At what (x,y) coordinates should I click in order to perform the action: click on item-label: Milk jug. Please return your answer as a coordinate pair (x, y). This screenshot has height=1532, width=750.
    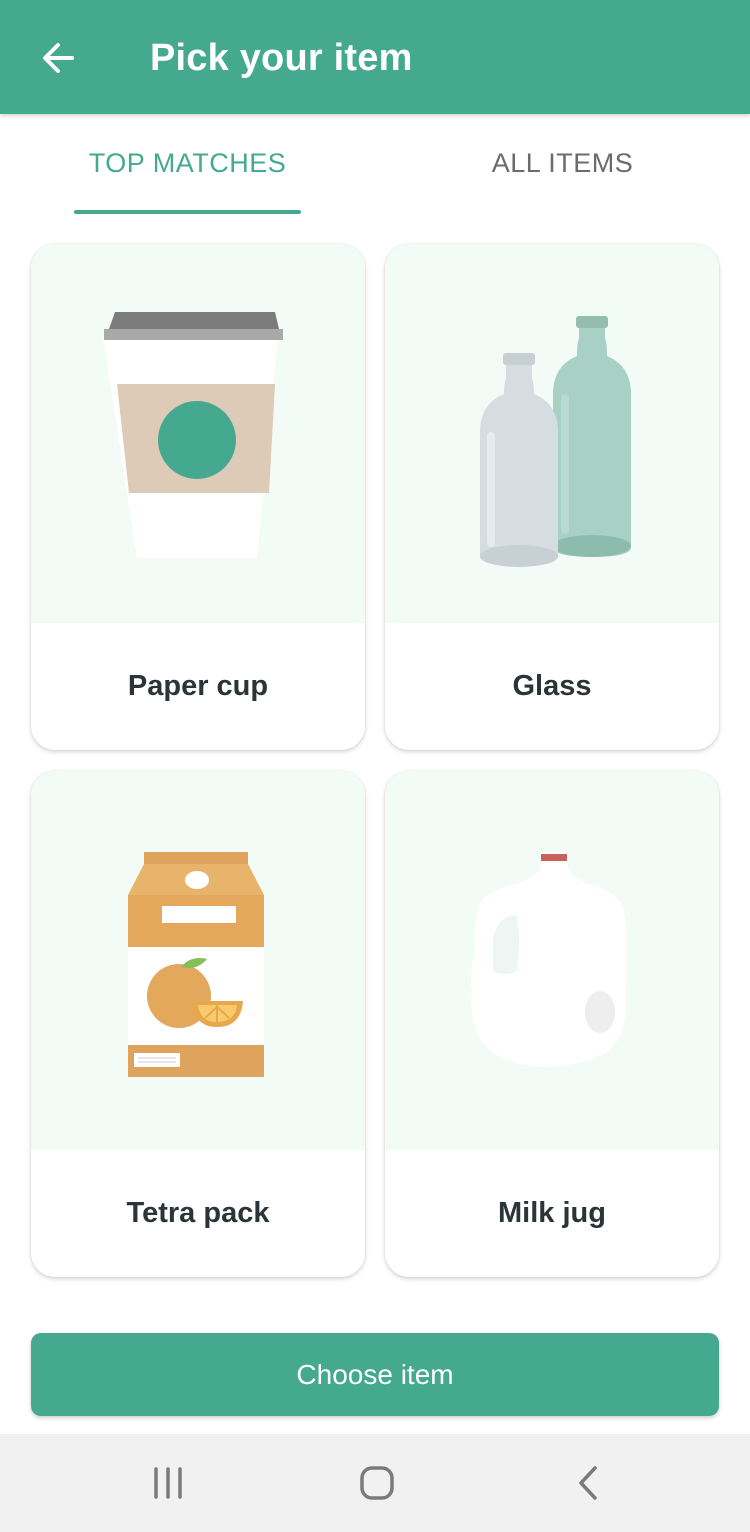
    Looking at the image, I should click on (552, 1213).